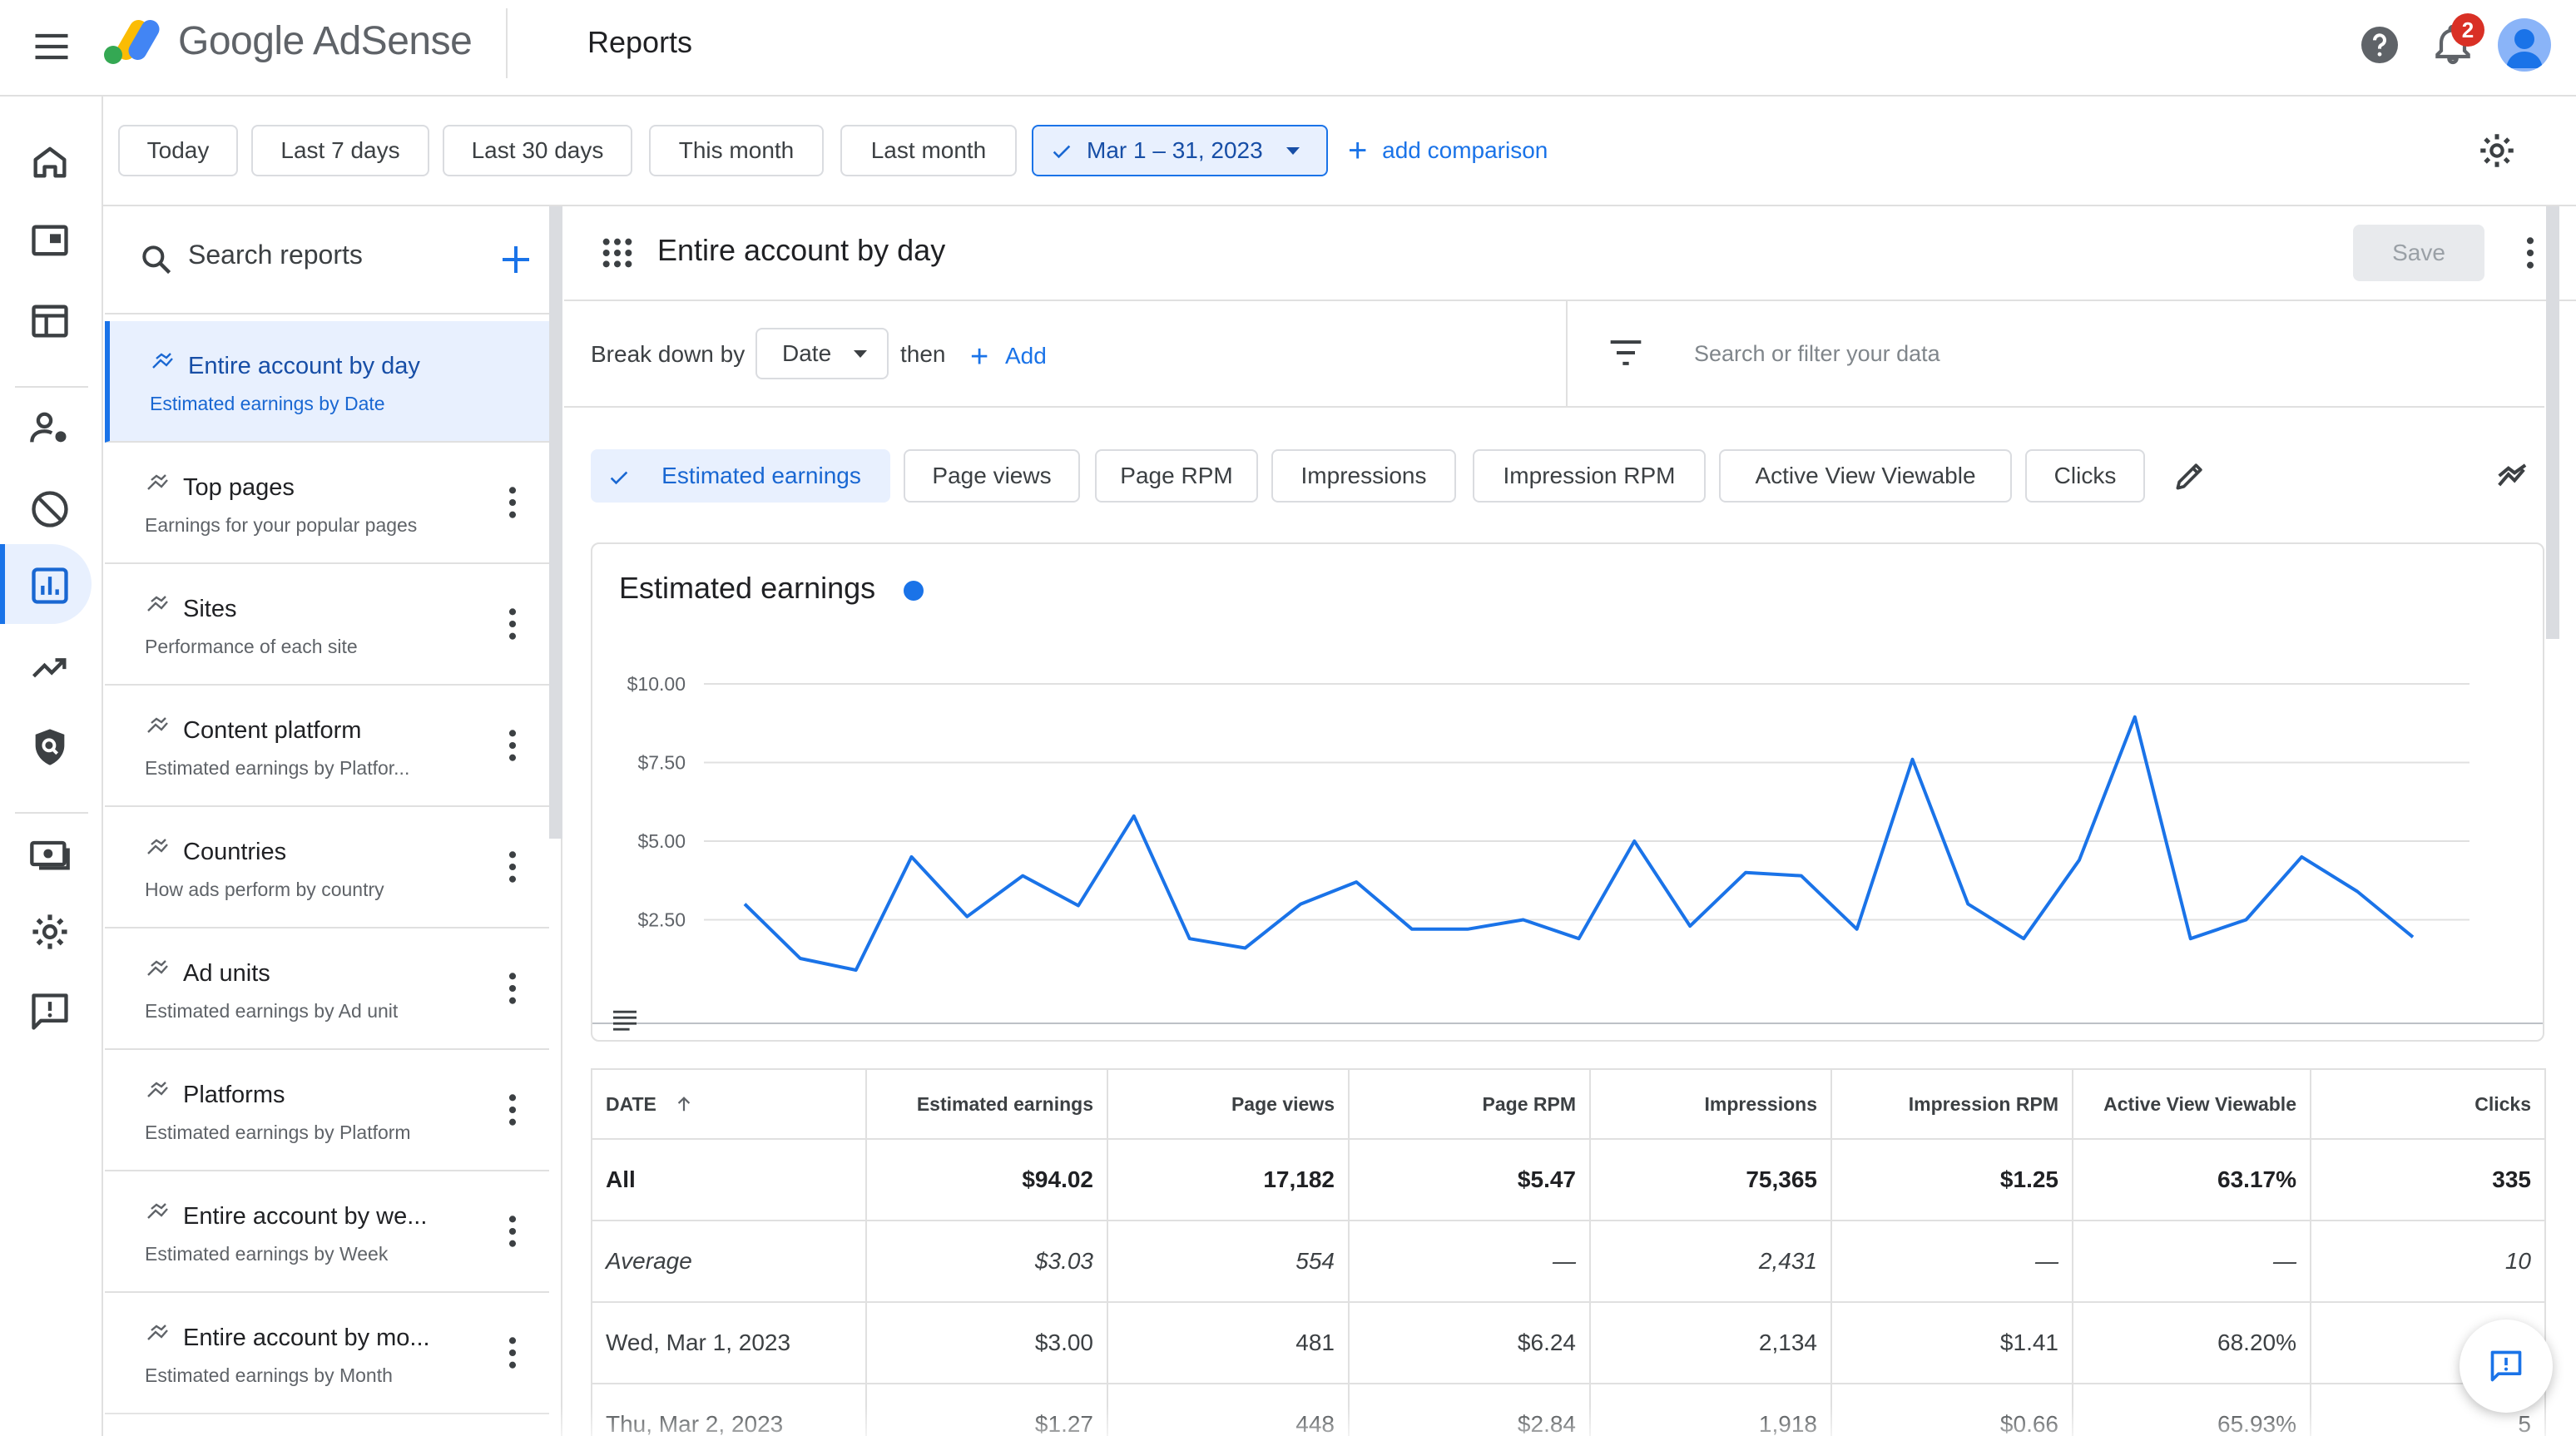 This screenshot has width=2576, height=1436. Describe the element at coordinates (729, 1104) in the screenshot. I see `column-header-date: DATE` at that location.